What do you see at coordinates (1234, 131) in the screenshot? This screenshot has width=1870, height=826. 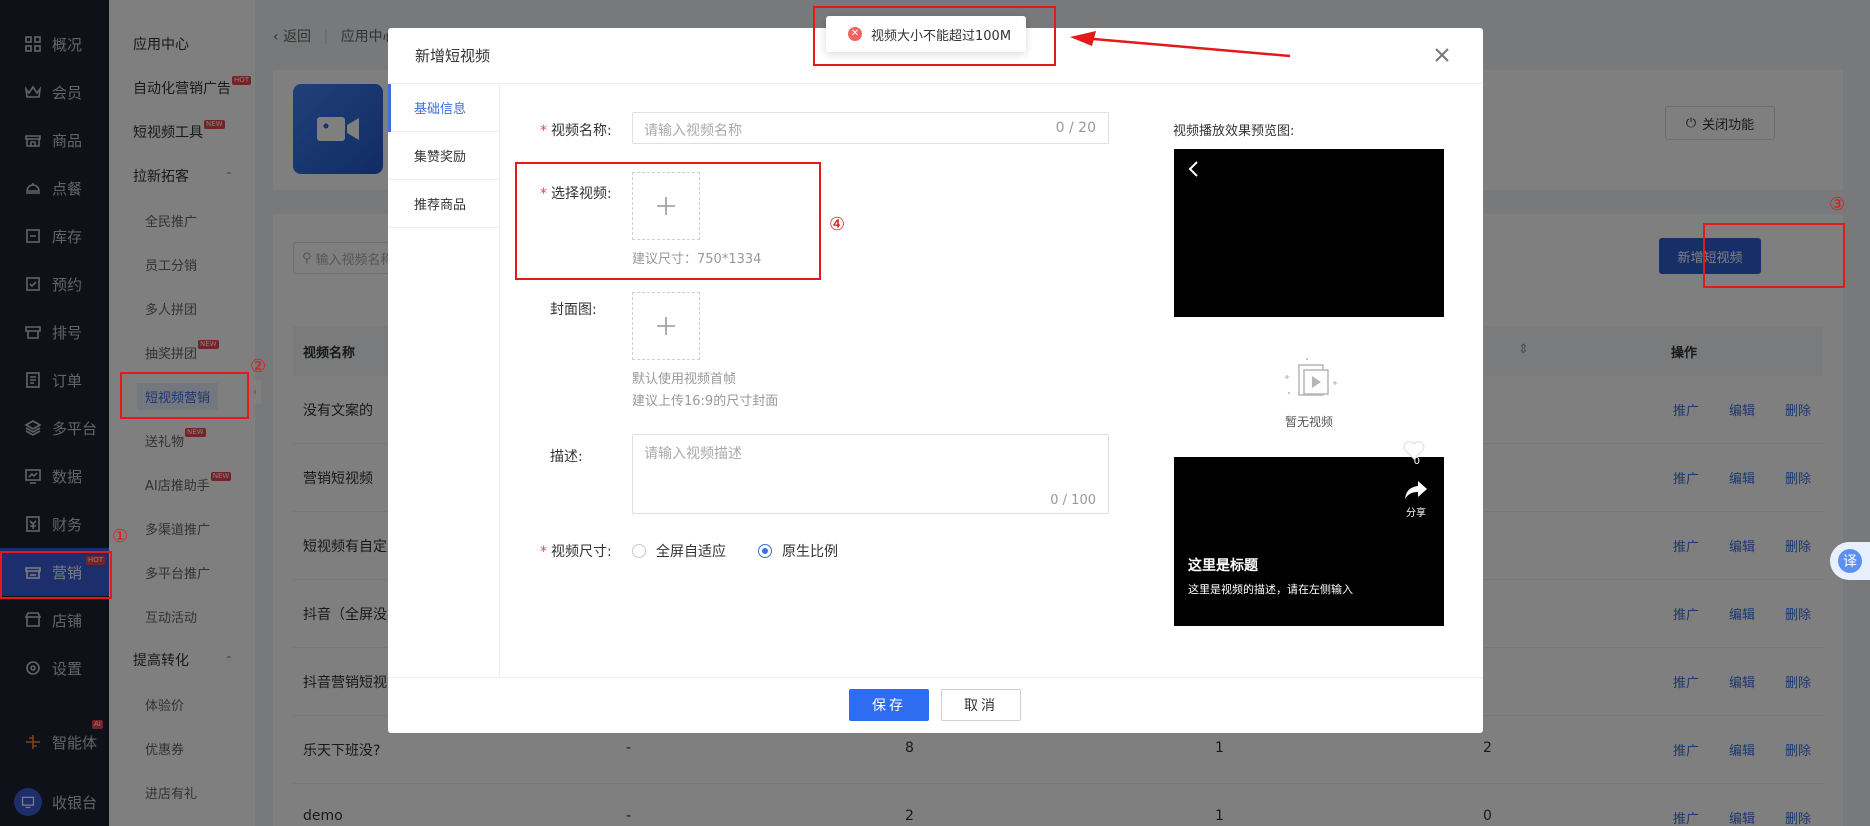 I see `preview-title: 视频播放效果预览图:` at bounding box center [1234, 131].